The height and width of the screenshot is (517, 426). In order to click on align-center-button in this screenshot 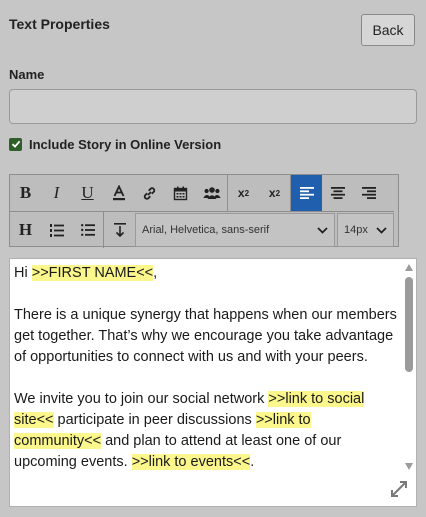, I will do `click(337, 193)`.